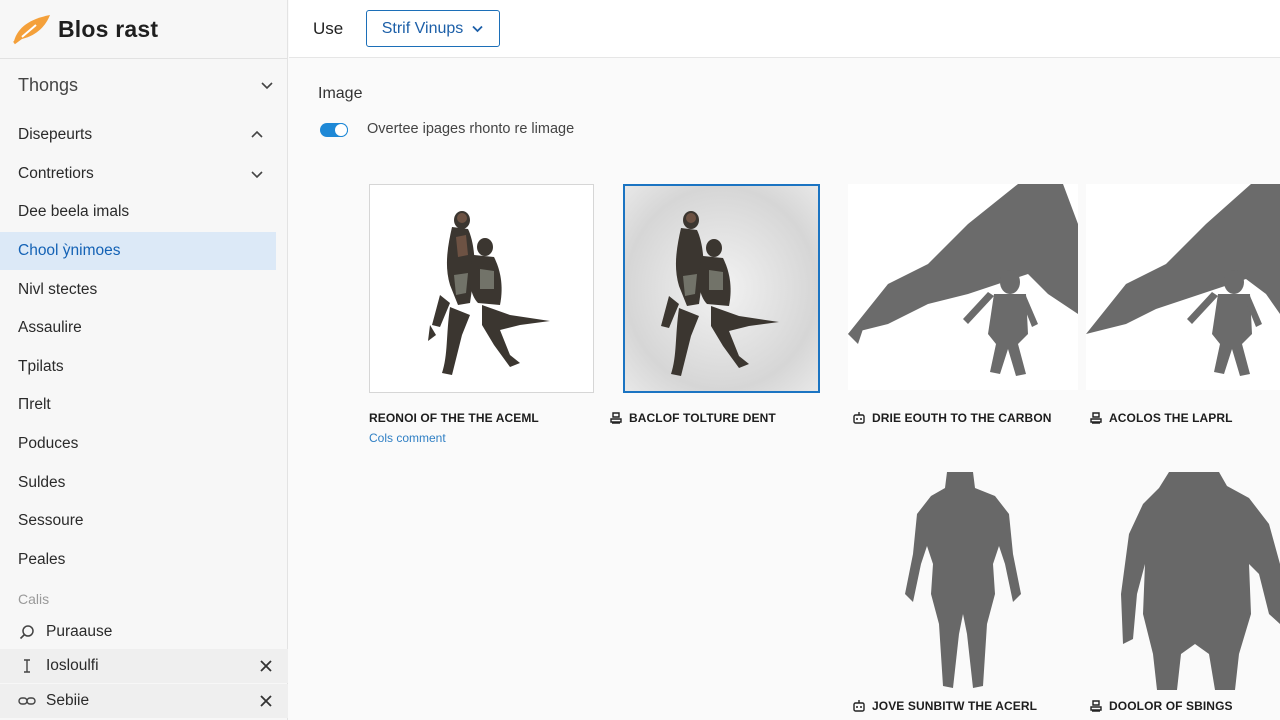 Image resolution: width=1280 pixels, height=720 pixels. What do you see at coordinates (138, 328) in the screenshot?
I see `sidebar-item: Assaulire` at bounding box center [138, 328].